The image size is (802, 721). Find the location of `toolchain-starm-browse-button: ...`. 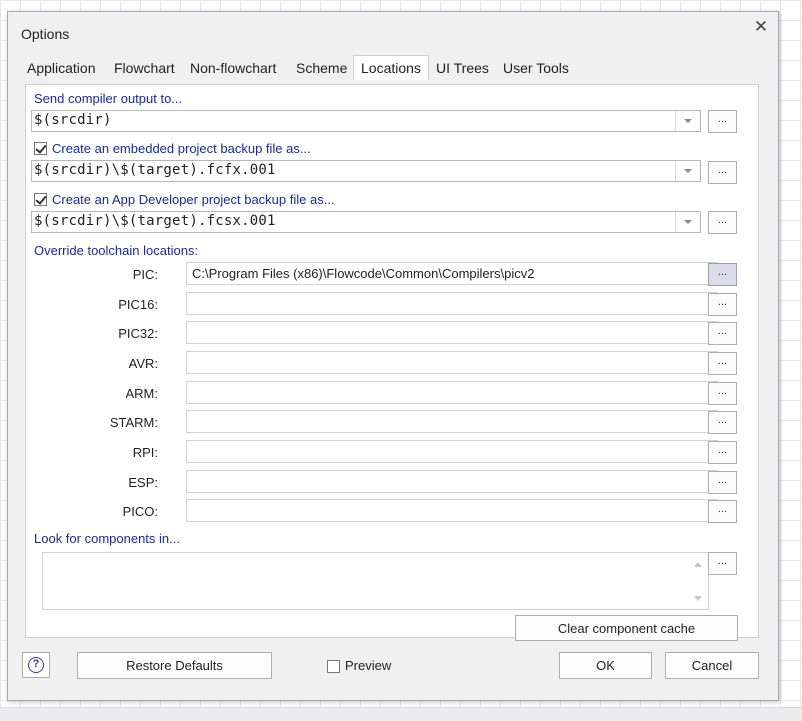

toolchain-starm-browse-button: ... is located at coordinates (722, 422).